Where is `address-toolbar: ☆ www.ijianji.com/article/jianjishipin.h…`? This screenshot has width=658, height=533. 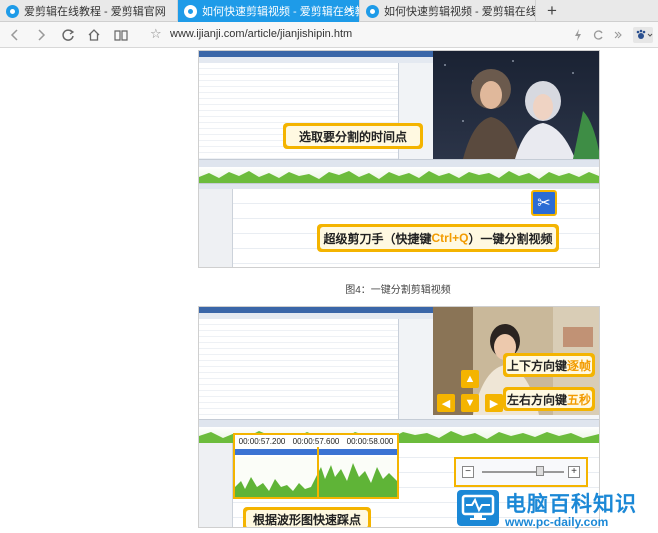
address-toolbar: ☆ www.ijianji.com/article/jianjishipin.h… is located at coordinates (329, 35).